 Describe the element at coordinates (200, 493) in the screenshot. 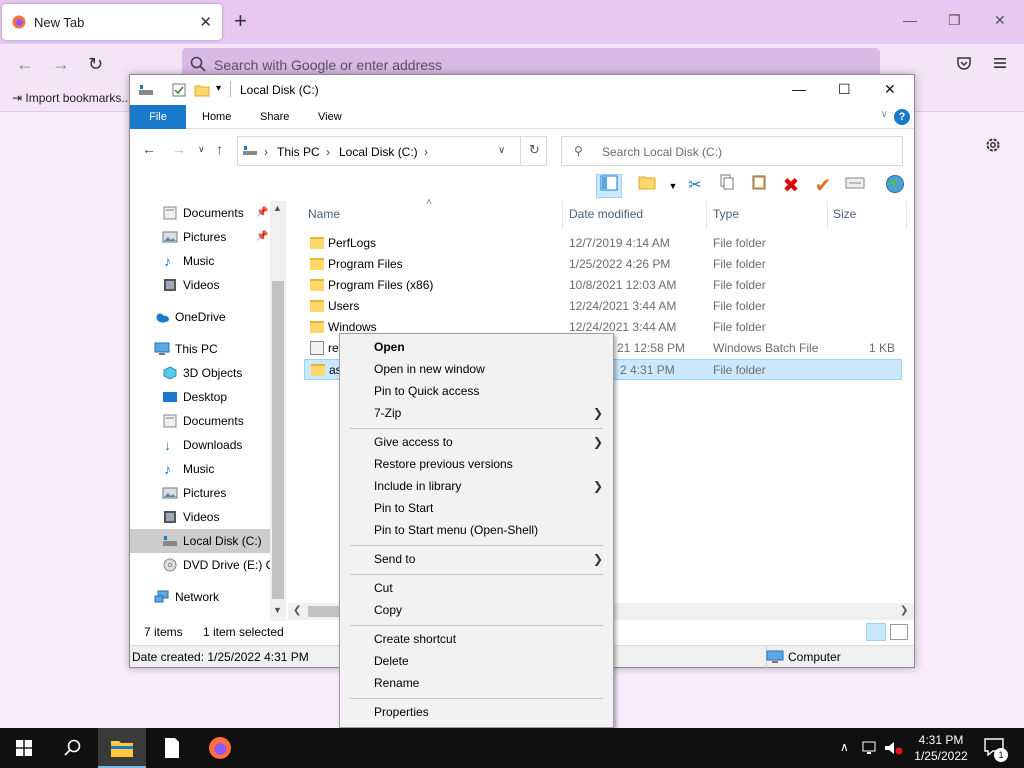

I see `nav-item-pictures: Pictures` at that location.